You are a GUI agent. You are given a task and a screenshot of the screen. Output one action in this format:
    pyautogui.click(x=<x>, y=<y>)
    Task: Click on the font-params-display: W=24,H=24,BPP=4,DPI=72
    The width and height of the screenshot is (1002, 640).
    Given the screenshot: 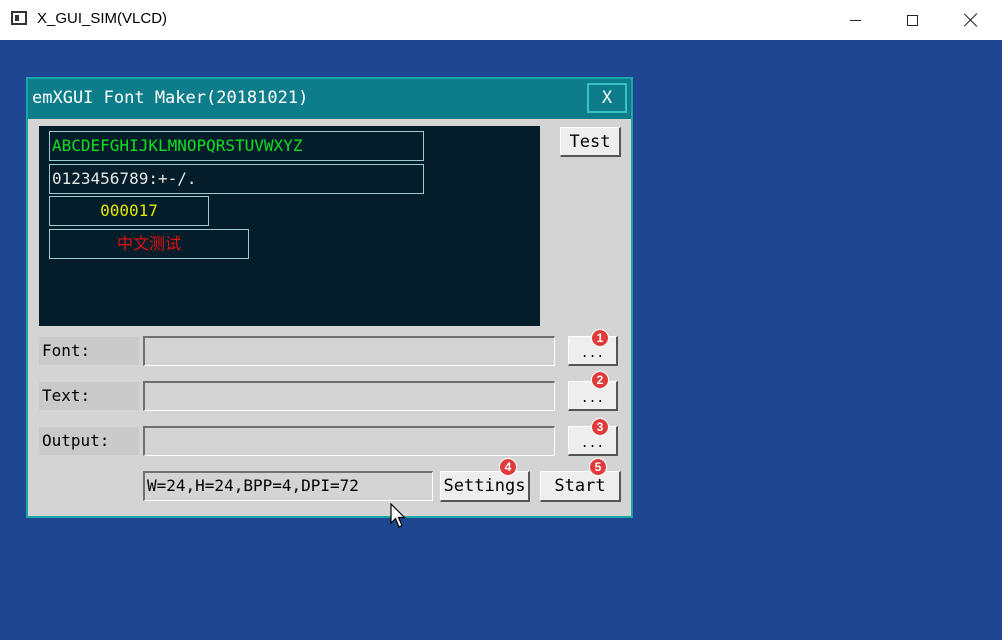 What is the action you would take?
    pyautogui.click(x=288, y=486)
    